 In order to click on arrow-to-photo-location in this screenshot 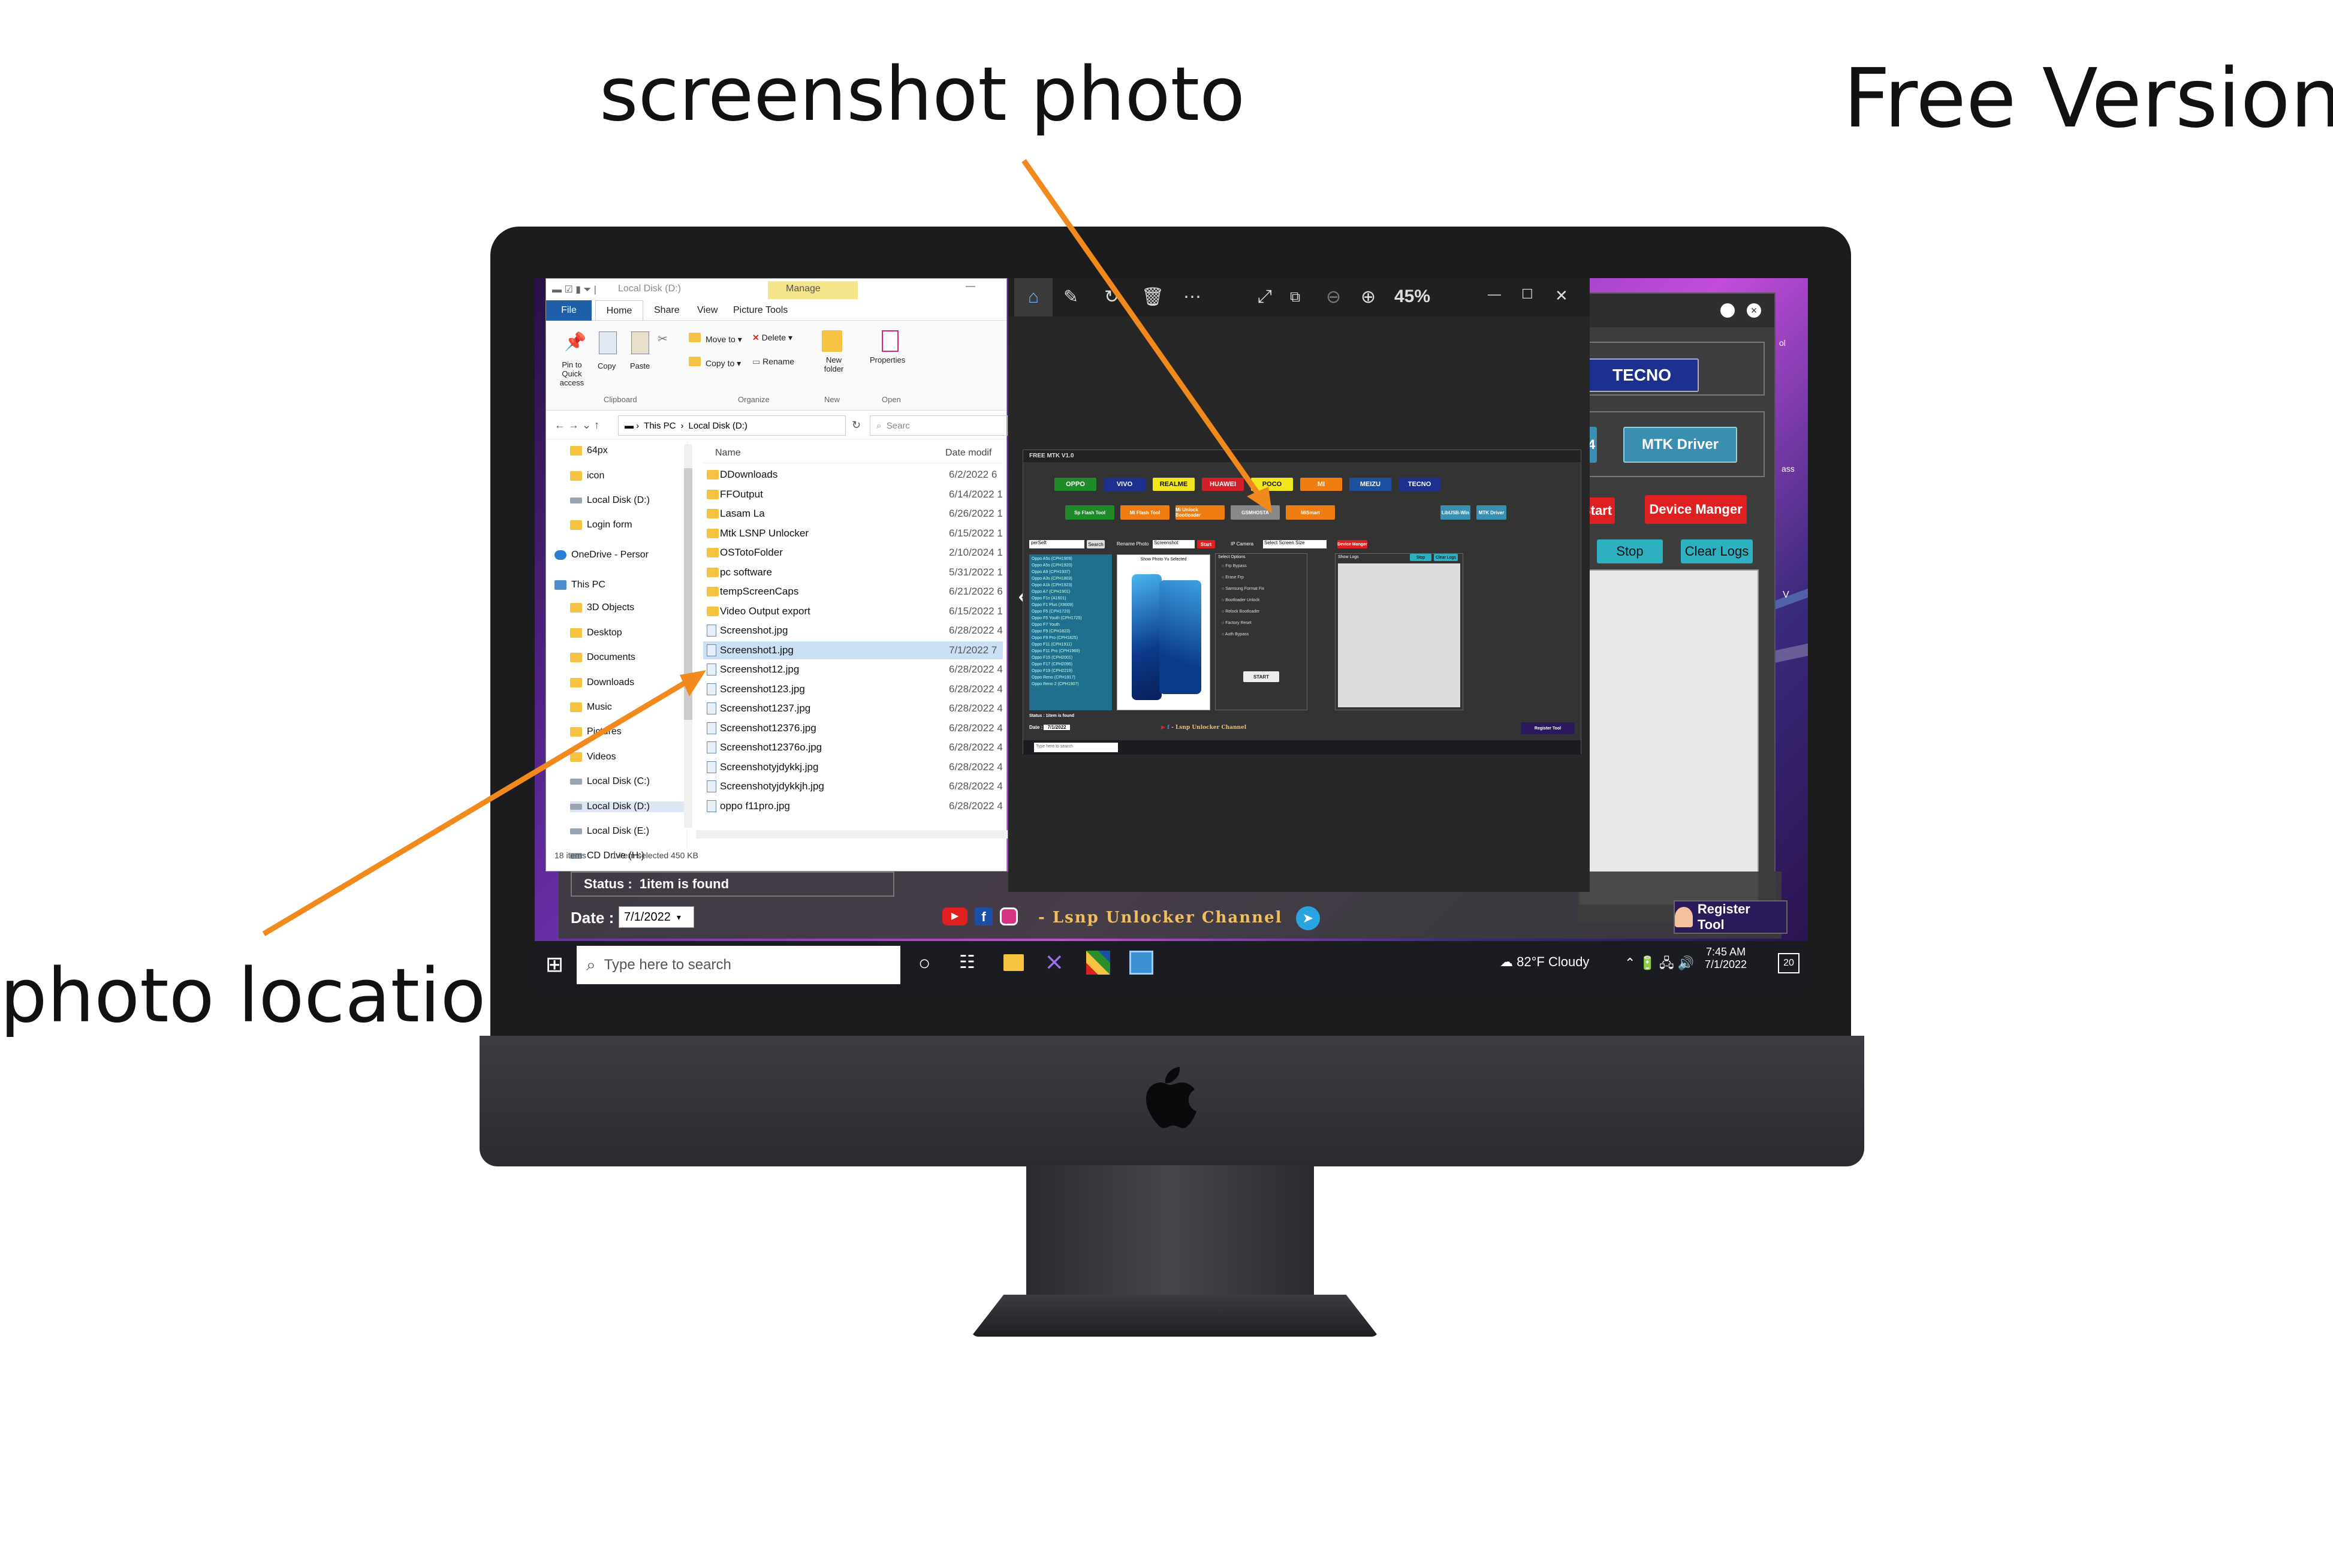, I will do `click(479, 805)`.